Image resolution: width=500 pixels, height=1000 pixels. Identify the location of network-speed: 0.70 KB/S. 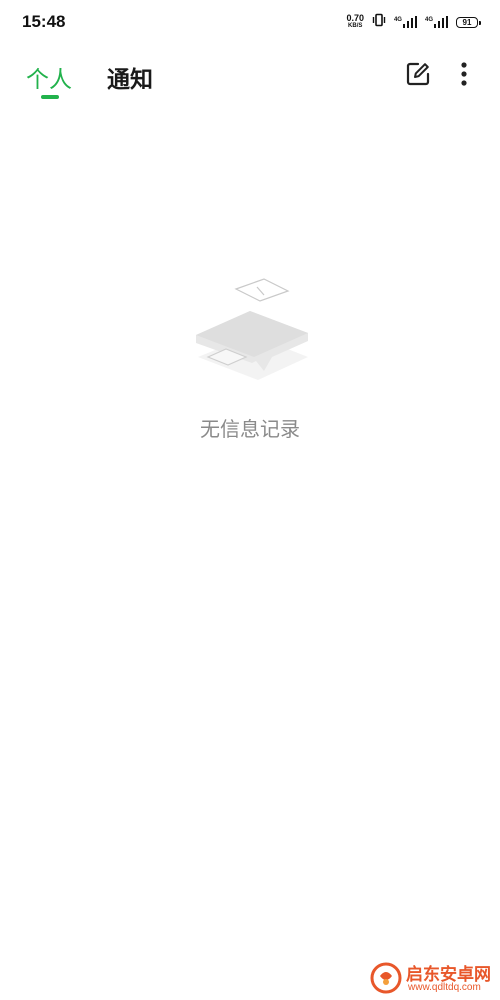
(355, 22).